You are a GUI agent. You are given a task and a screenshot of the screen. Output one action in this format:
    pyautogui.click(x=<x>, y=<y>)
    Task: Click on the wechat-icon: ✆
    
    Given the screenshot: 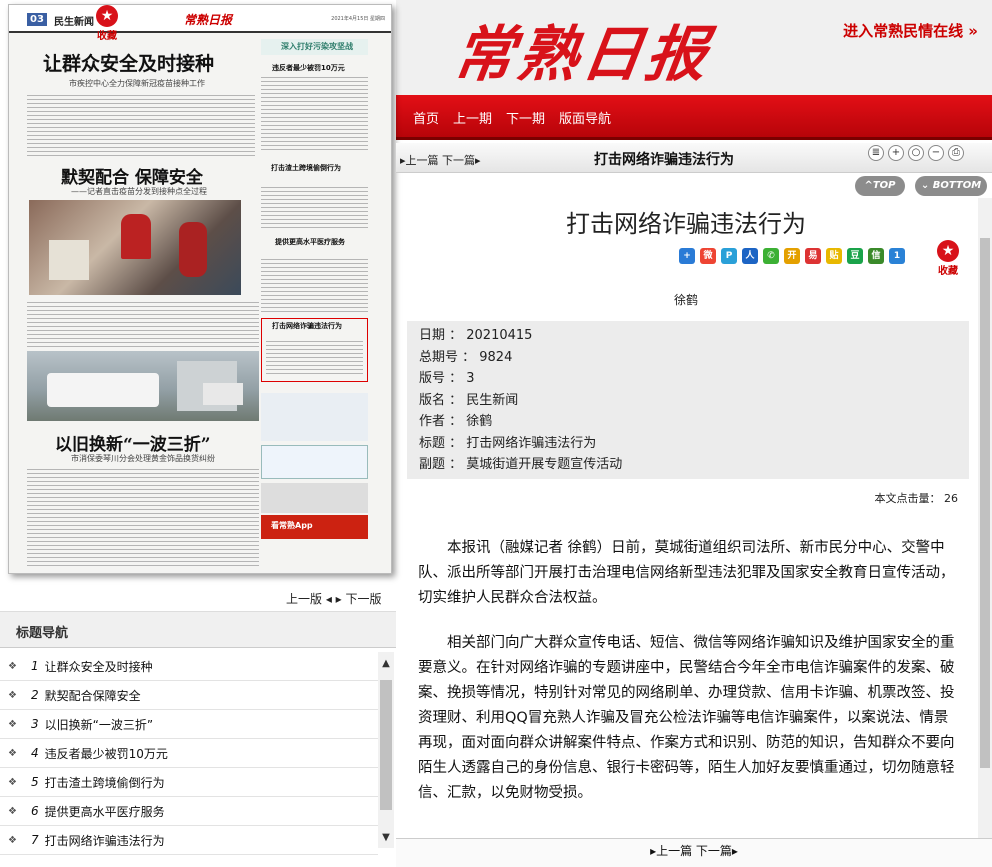 What is the action you would take?
    pyautogui.click(x=771, y=256)
    